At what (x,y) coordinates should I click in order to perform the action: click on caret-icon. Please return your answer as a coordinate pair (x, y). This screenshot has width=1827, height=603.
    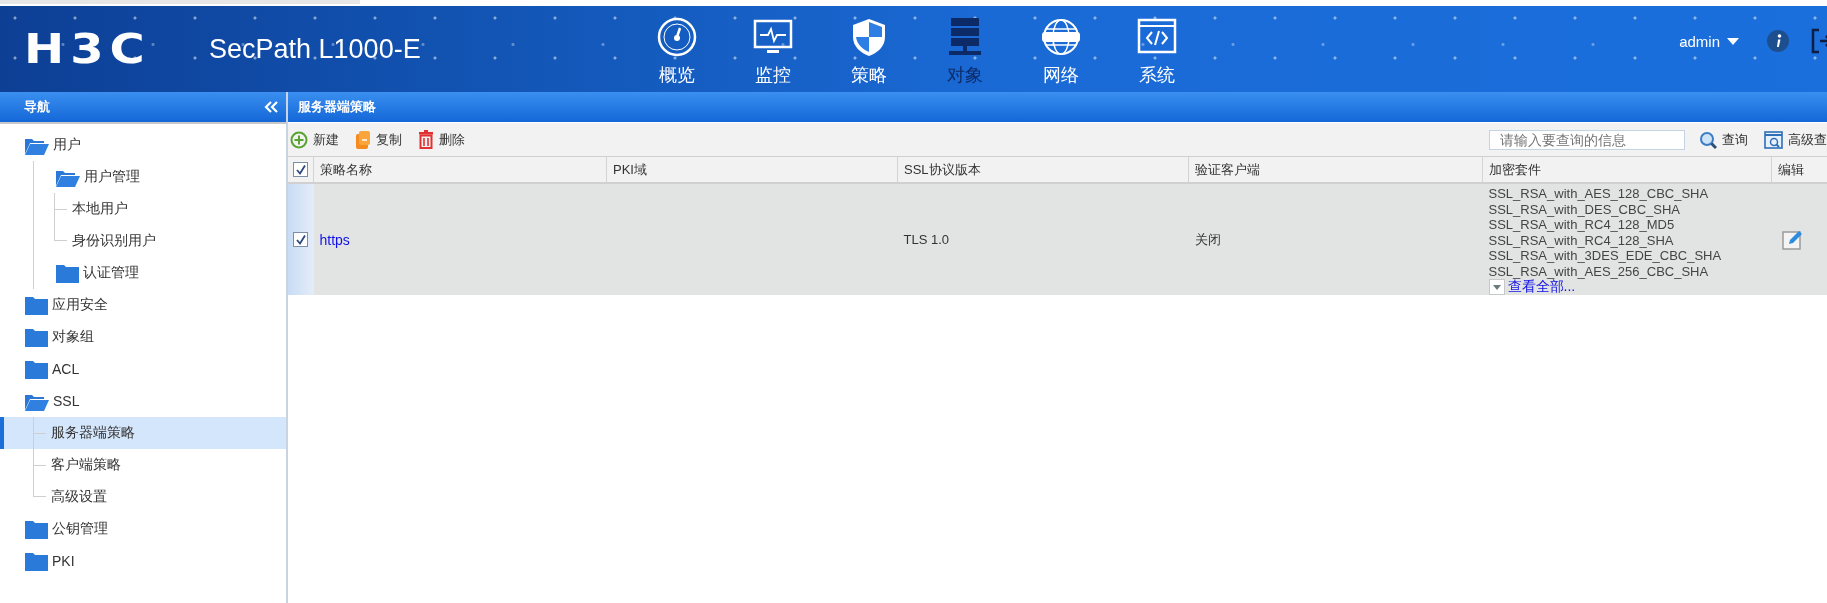
    Looking at the image, I should click on (1733, 41).